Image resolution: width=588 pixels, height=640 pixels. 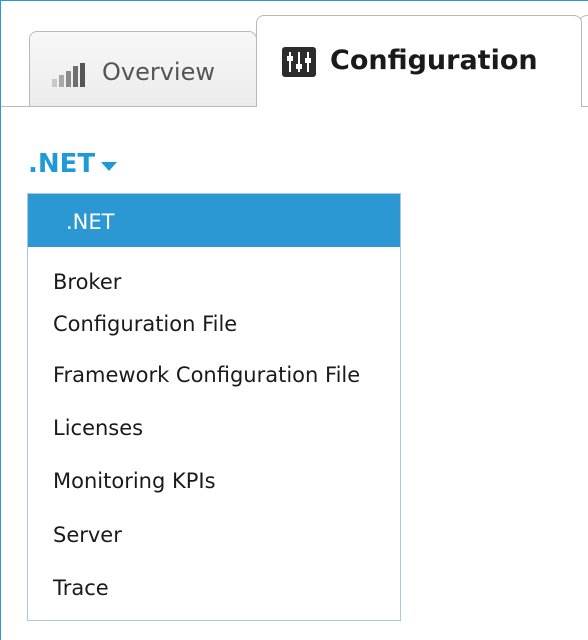 I want to click on dropdown-selected-label: .NET, so click(x=62, y=164).